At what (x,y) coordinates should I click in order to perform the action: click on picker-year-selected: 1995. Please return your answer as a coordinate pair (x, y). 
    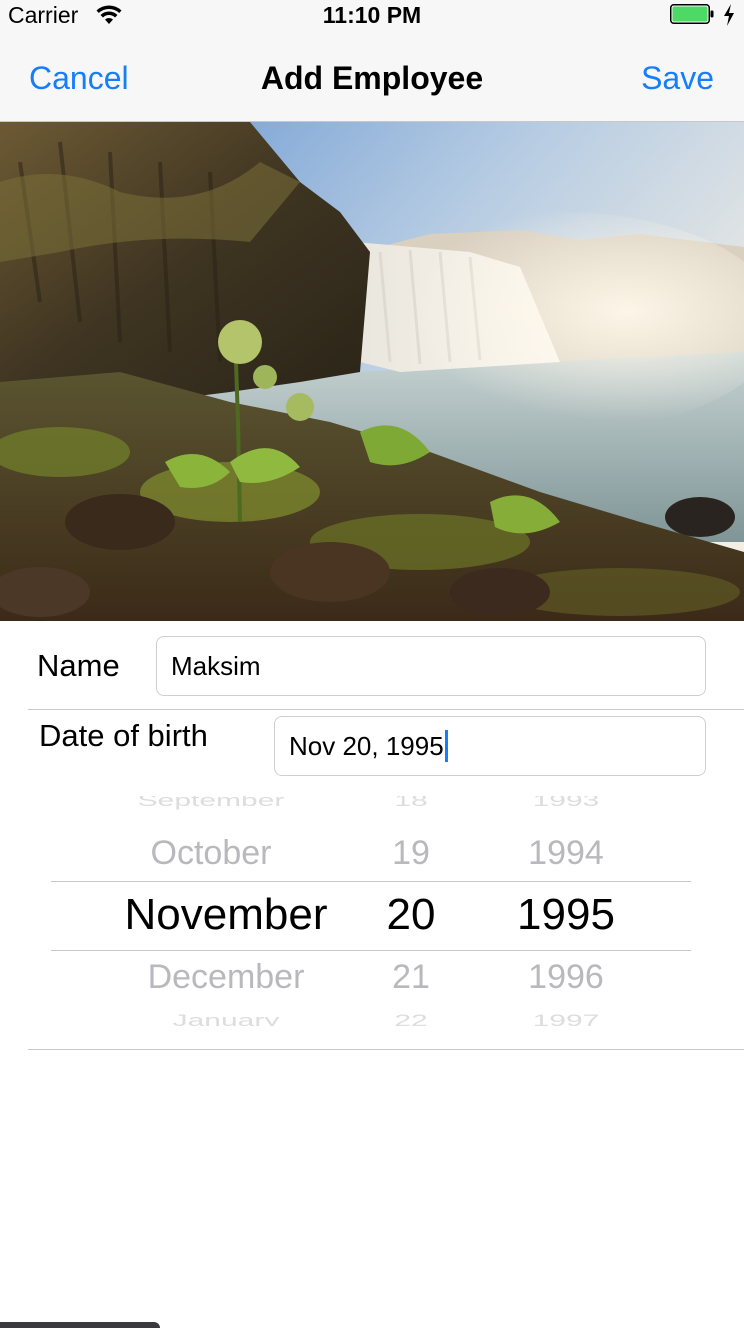
    Looking at the image, I should click on (566, 915).